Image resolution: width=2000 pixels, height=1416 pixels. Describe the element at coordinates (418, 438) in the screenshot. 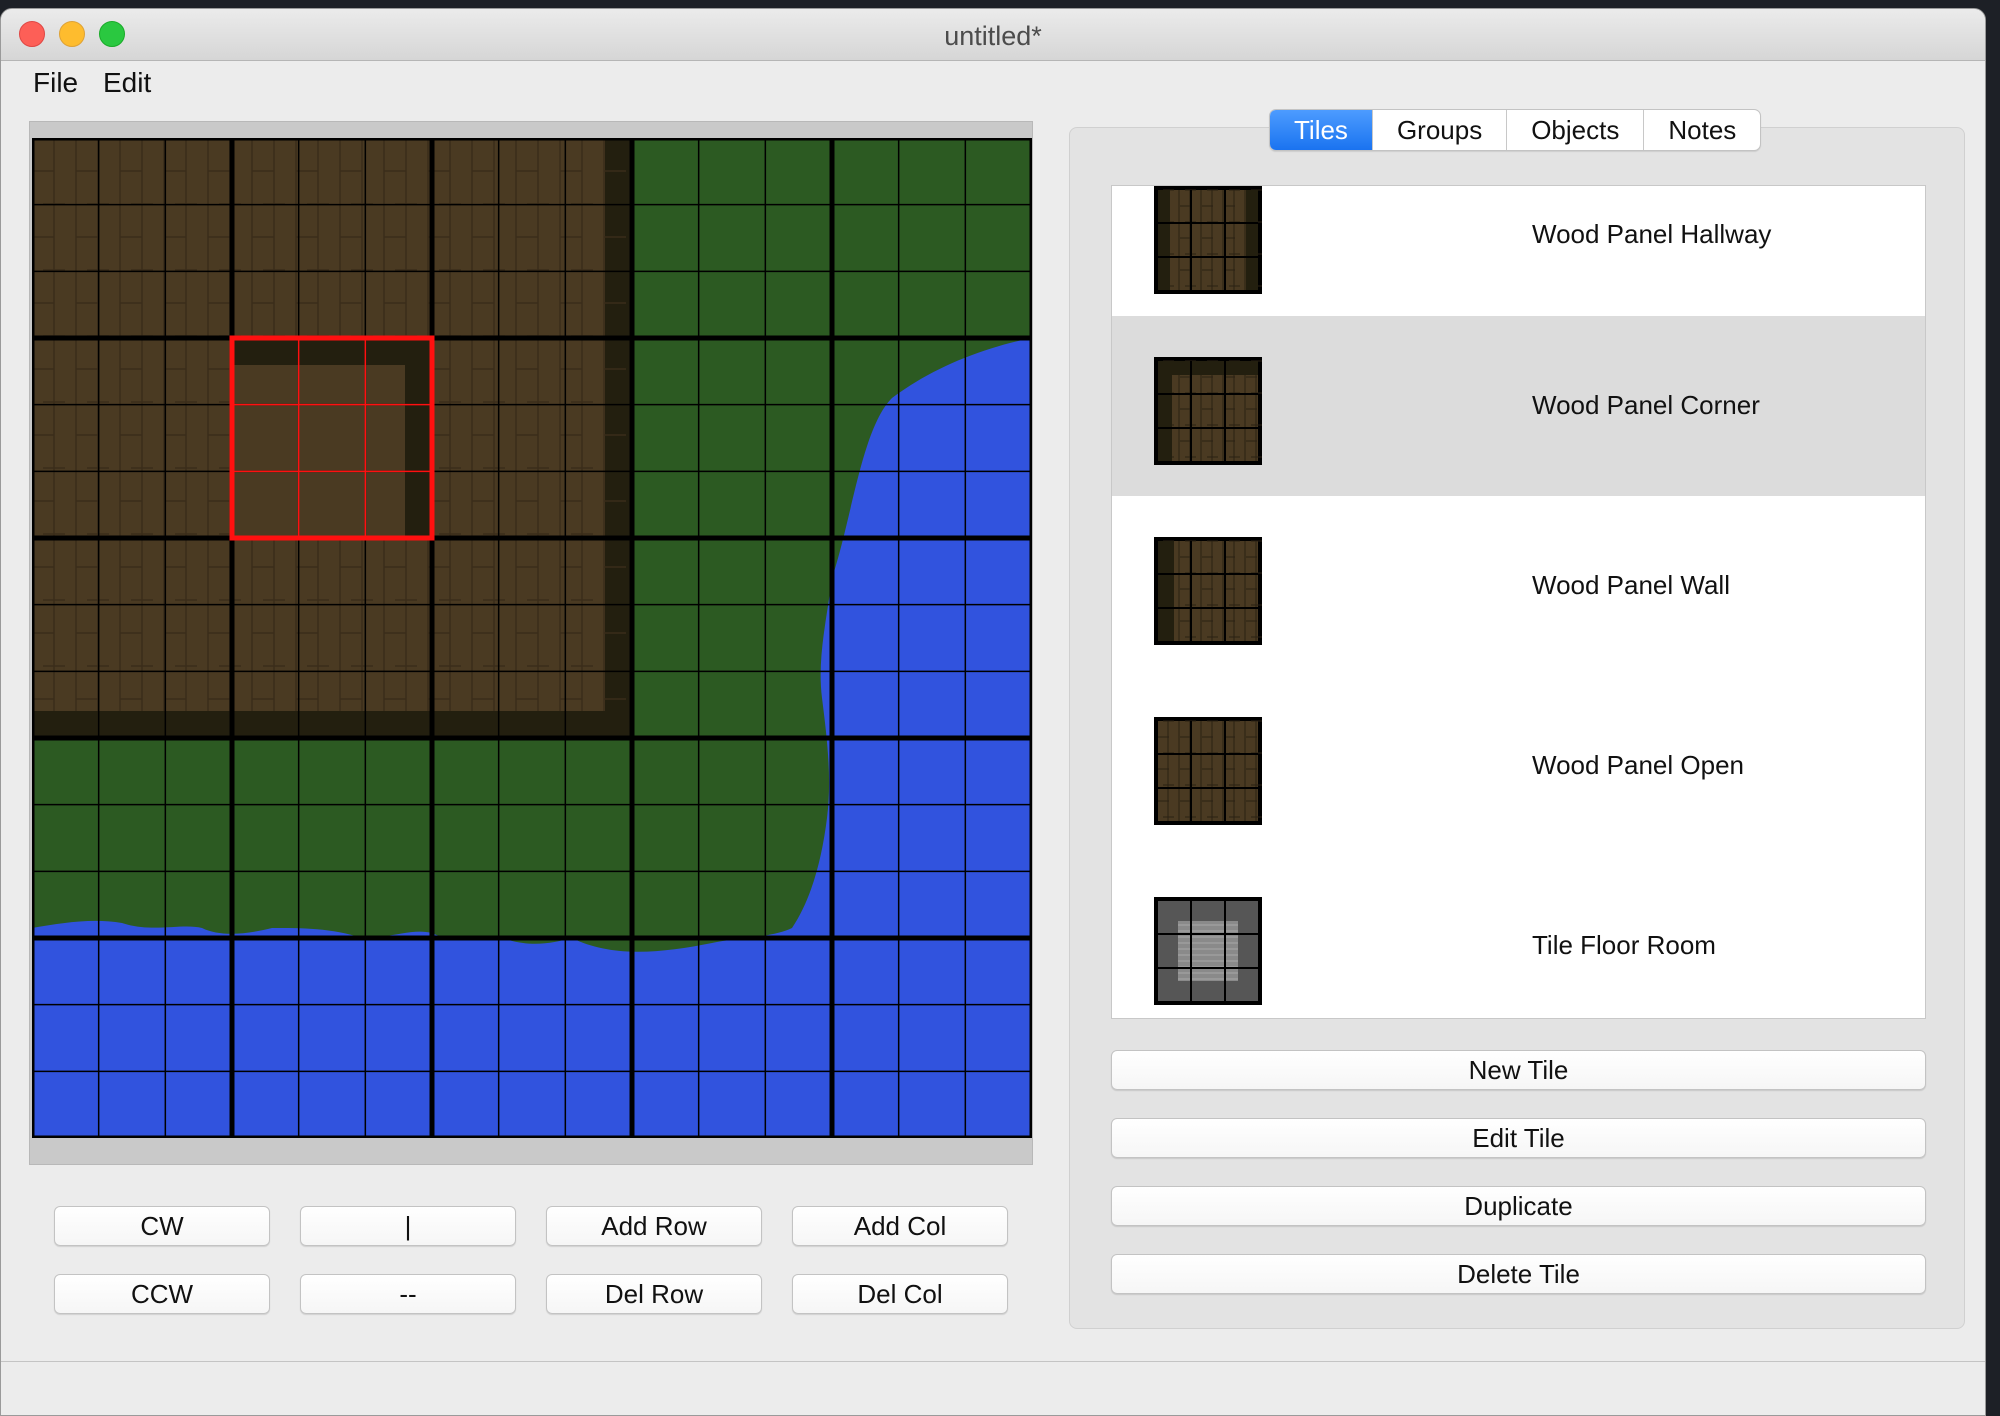

I see `corner-tile-wall-right` at that location.